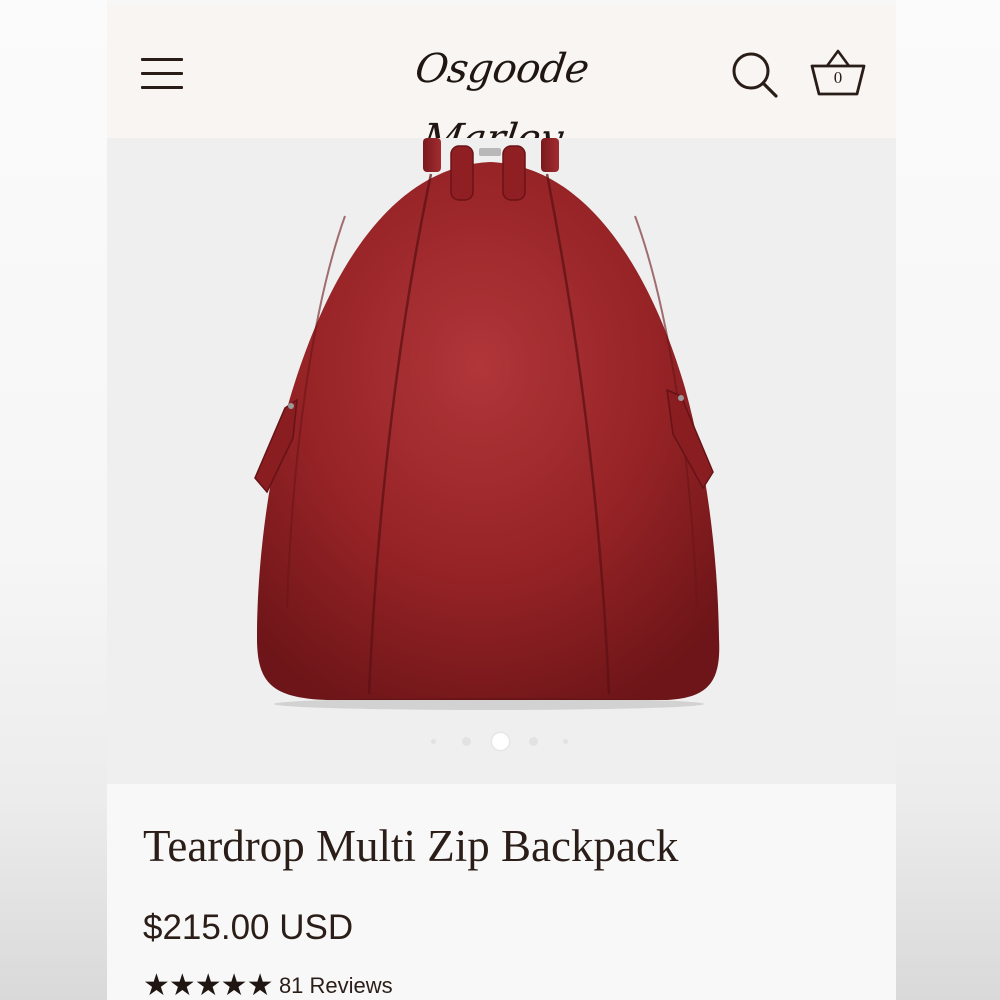 The height and width of the screenshot is (1000, 1000). Describe the element at coordinates (163, 76) in the screenshot. I see `hamburger-menu-icon` at that location.